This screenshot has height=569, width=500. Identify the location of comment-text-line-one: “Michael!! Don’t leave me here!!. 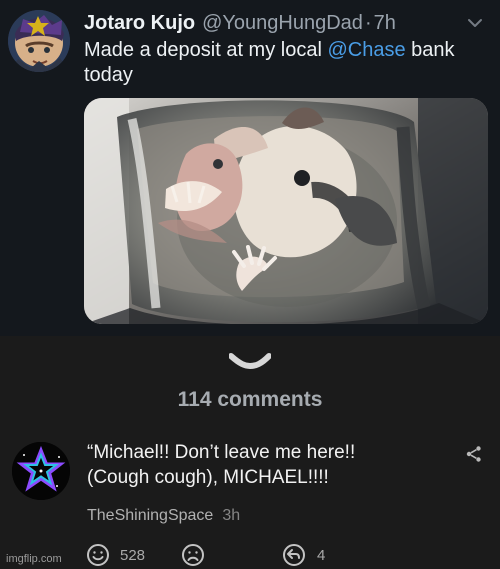
(221, 452).